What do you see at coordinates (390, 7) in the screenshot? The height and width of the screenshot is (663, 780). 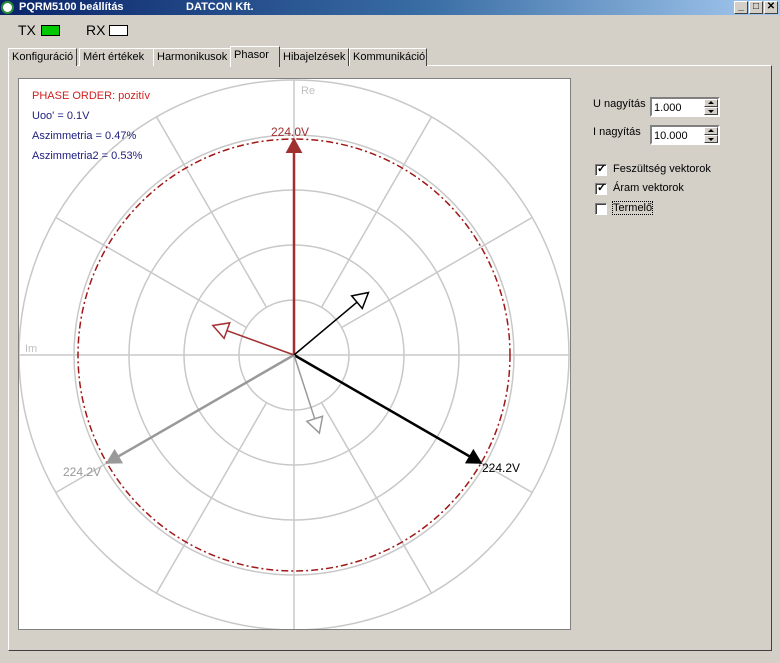 I see `title-bar: PQRM5100 beállítás DATCON Kft. _ □ ✕` at bounding box center [390, 7].